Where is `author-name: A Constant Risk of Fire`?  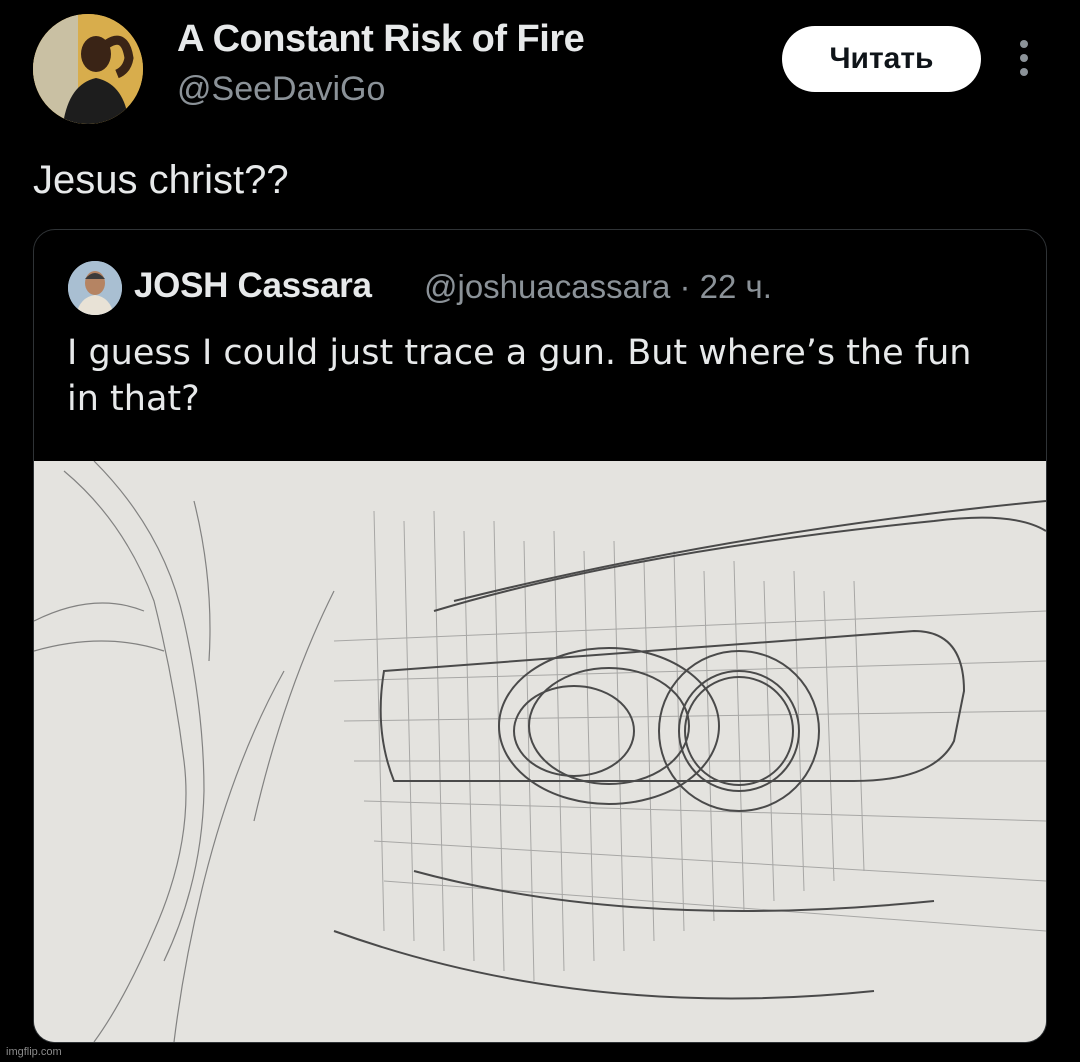
author-name: A Constant Risk of Fire is located at coordinates (381, 39).